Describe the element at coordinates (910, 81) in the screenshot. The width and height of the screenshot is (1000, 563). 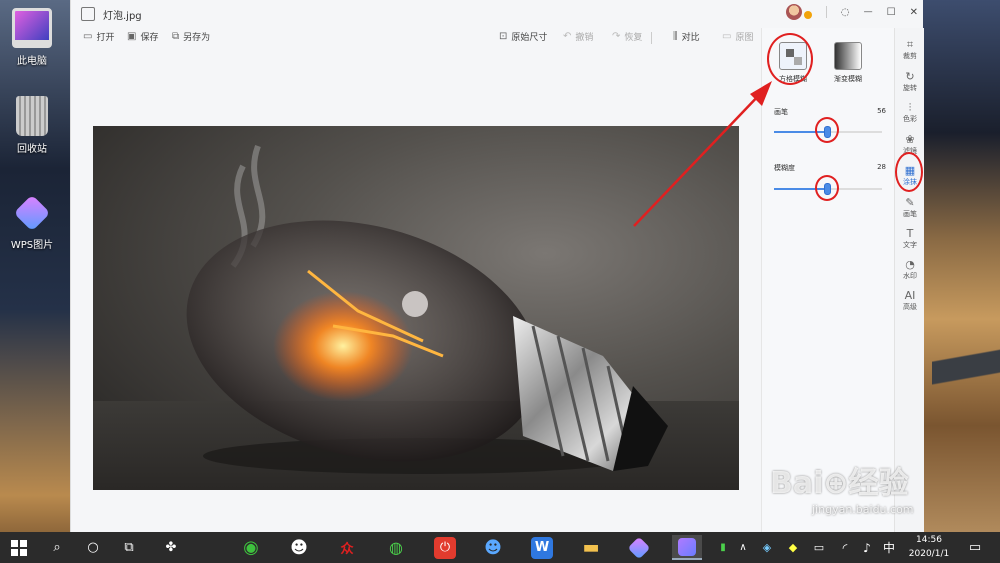
I see `rail-item-rotate: ↻ 旋转` at that location.